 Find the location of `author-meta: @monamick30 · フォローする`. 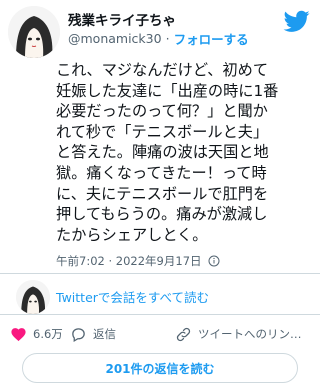

author-meta: @monamick30 · フォローする is located at coordinates (158, 38).